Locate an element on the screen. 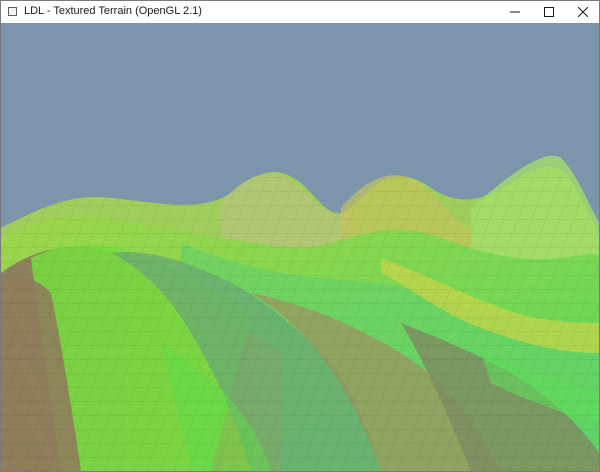  minimize-button is located at coordinates (515, 12).